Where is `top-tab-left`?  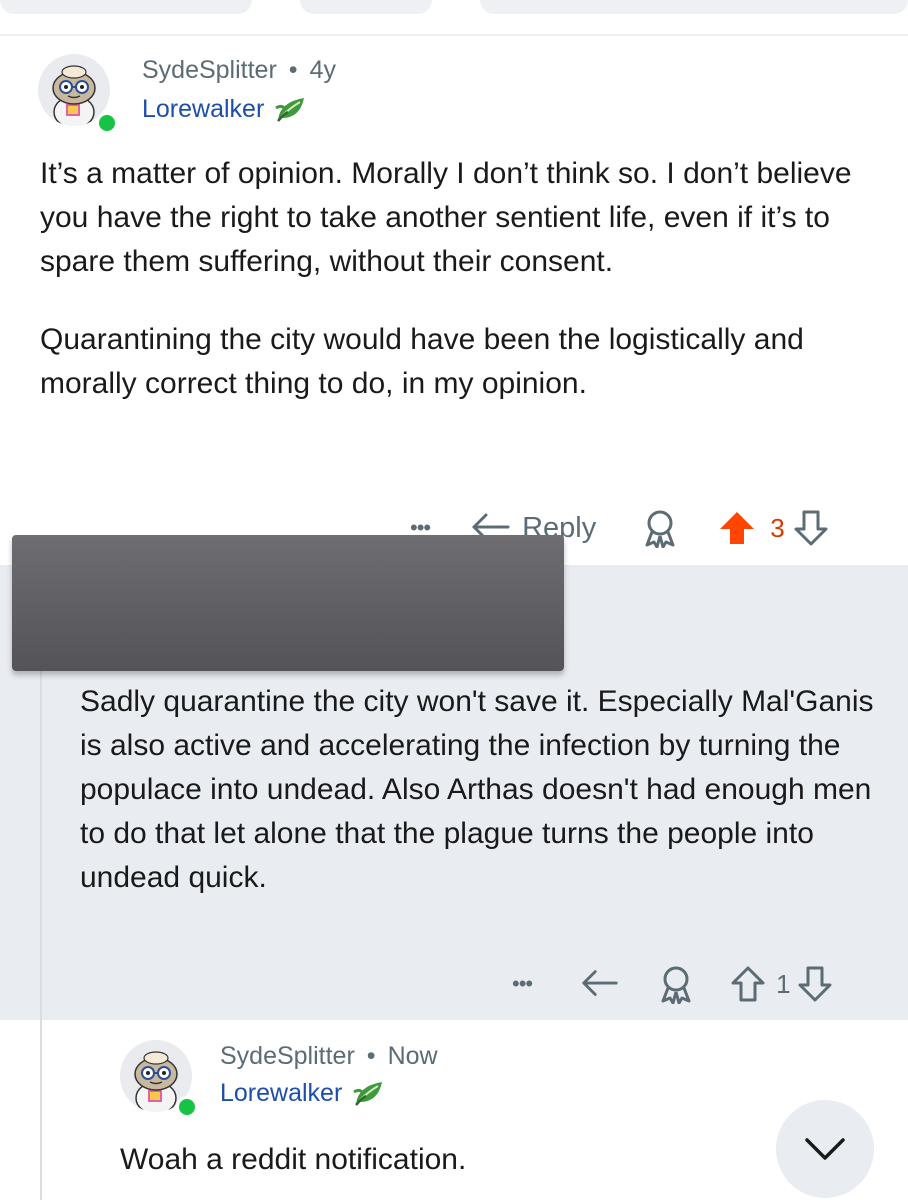
top-tab-left is located at coordinates (126, 7).